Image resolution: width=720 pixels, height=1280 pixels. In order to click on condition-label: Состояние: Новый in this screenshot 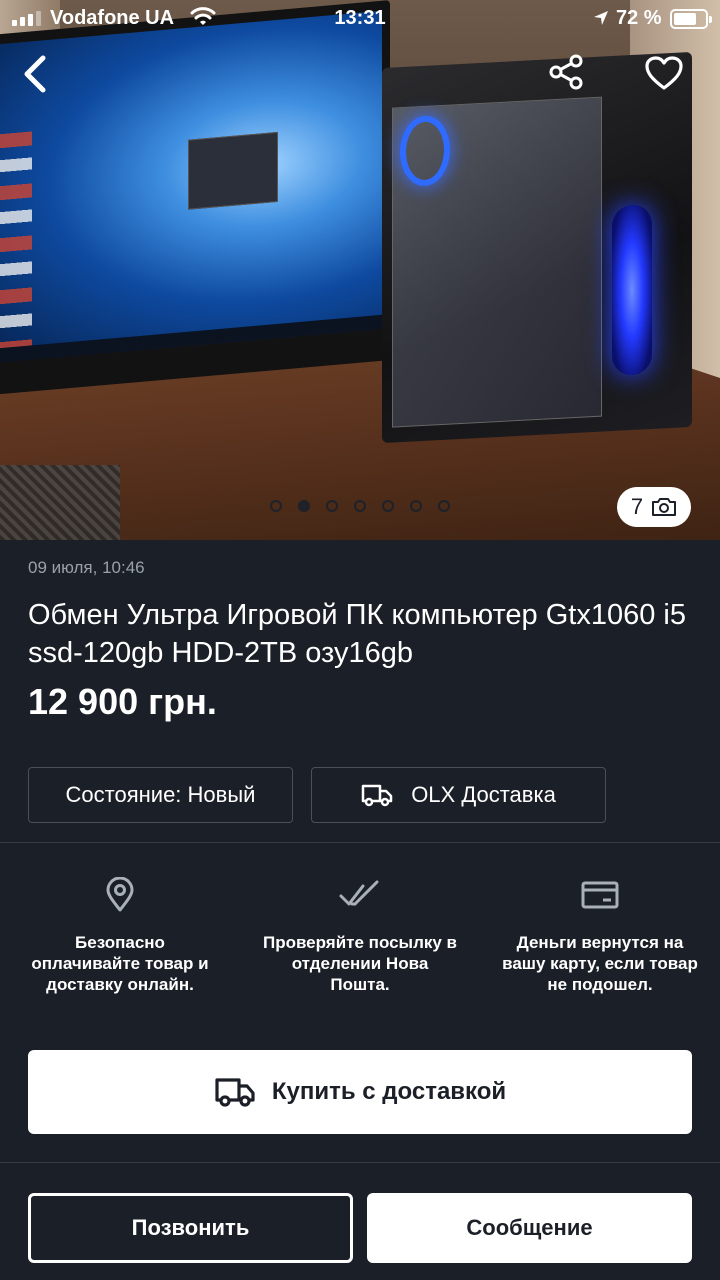, I will do `click(160, 794)`.